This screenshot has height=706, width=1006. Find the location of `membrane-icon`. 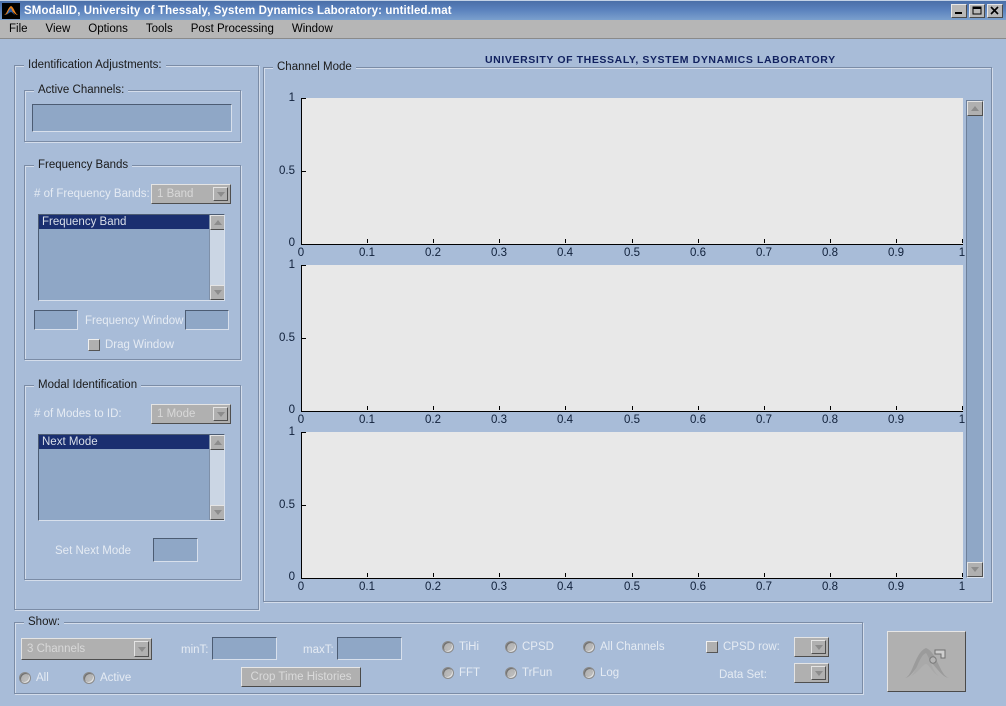

membrane-icon is located at coordinates (926, 662).